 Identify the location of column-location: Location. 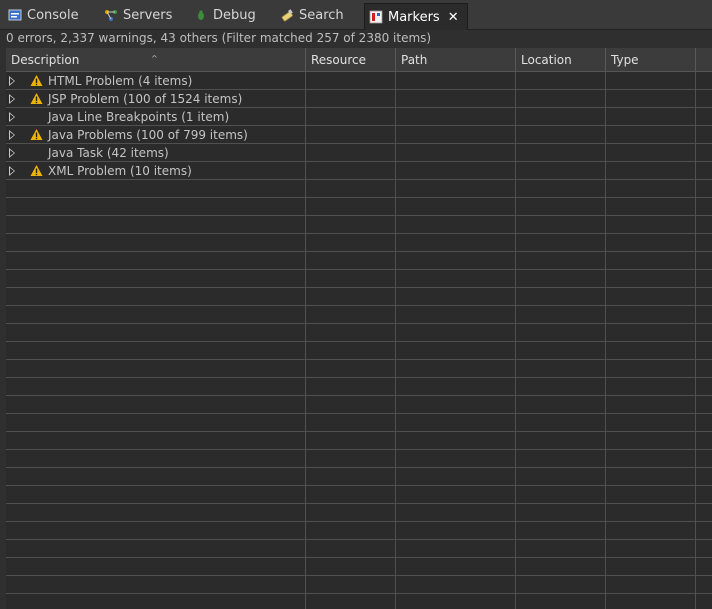
(561, 59).